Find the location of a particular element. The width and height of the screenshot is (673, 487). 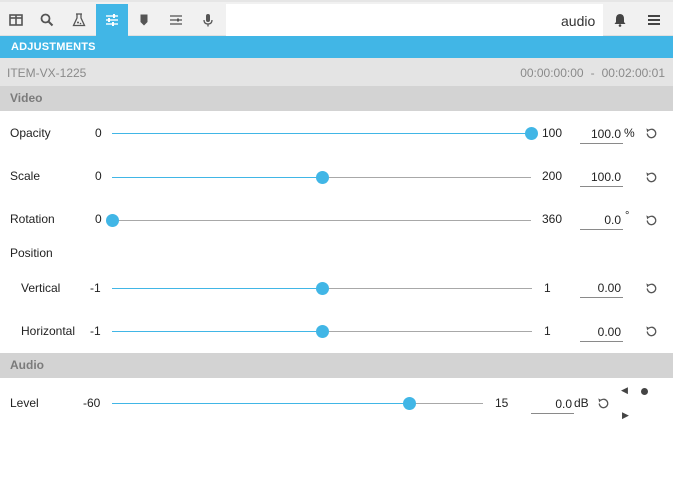

panel-layout-button is located at coordinates (16, 20).